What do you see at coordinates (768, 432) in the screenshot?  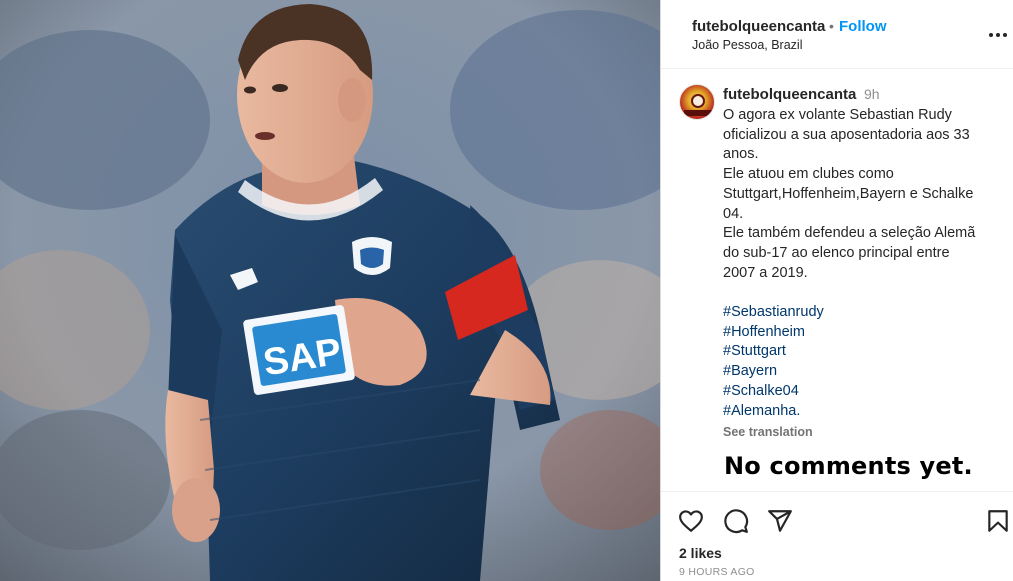 I see `see-translation-link: See translation` at bounding box center [768, 432].